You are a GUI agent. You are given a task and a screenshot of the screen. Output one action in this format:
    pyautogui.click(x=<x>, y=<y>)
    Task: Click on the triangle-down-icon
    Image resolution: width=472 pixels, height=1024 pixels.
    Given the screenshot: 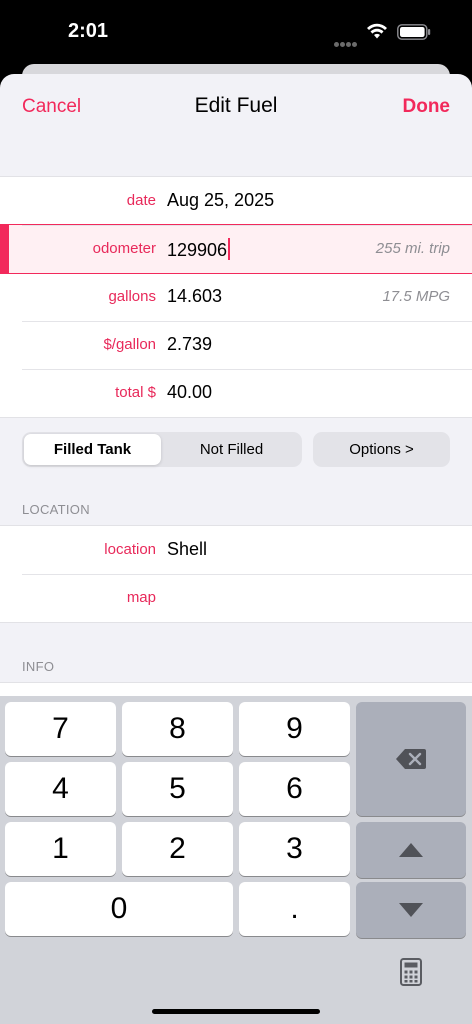 What is the action you would take?
    pyautogui.click(x=411, y=910)
    